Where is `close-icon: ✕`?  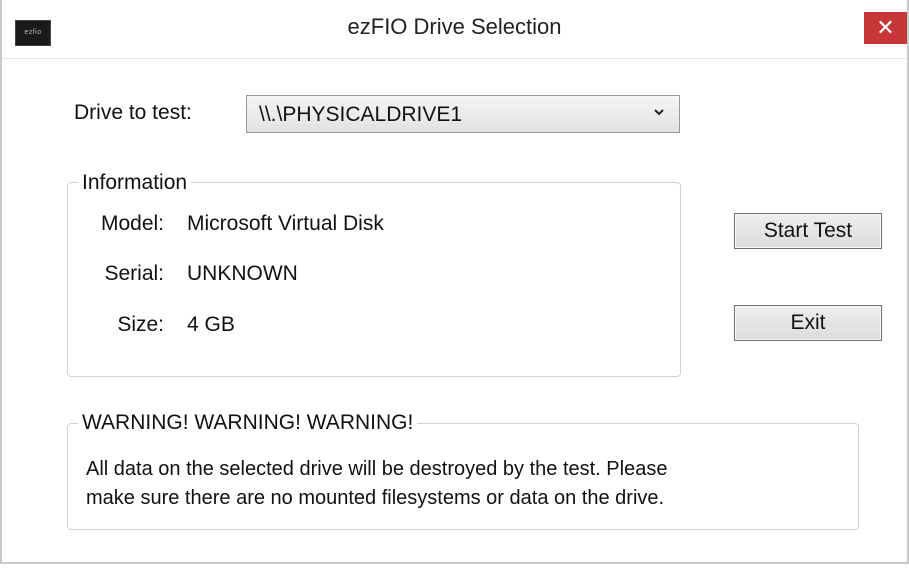 close-icon: ✕ is located at coordinates (885, 27).